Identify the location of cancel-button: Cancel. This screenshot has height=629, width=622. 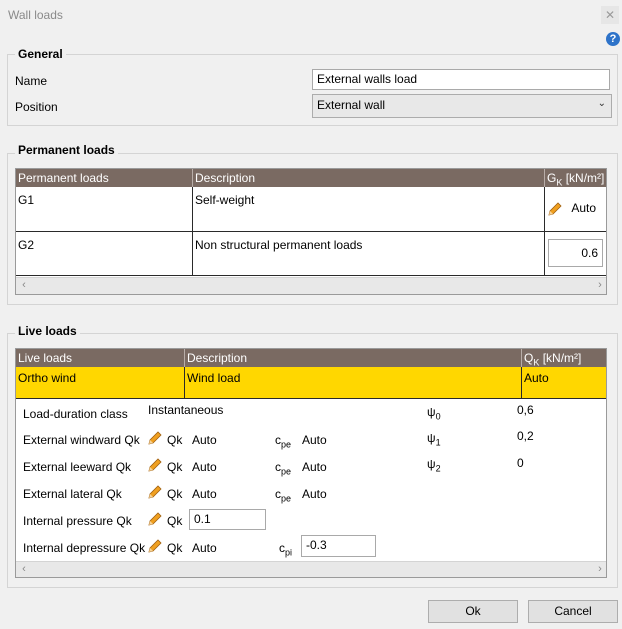
(573, 611).